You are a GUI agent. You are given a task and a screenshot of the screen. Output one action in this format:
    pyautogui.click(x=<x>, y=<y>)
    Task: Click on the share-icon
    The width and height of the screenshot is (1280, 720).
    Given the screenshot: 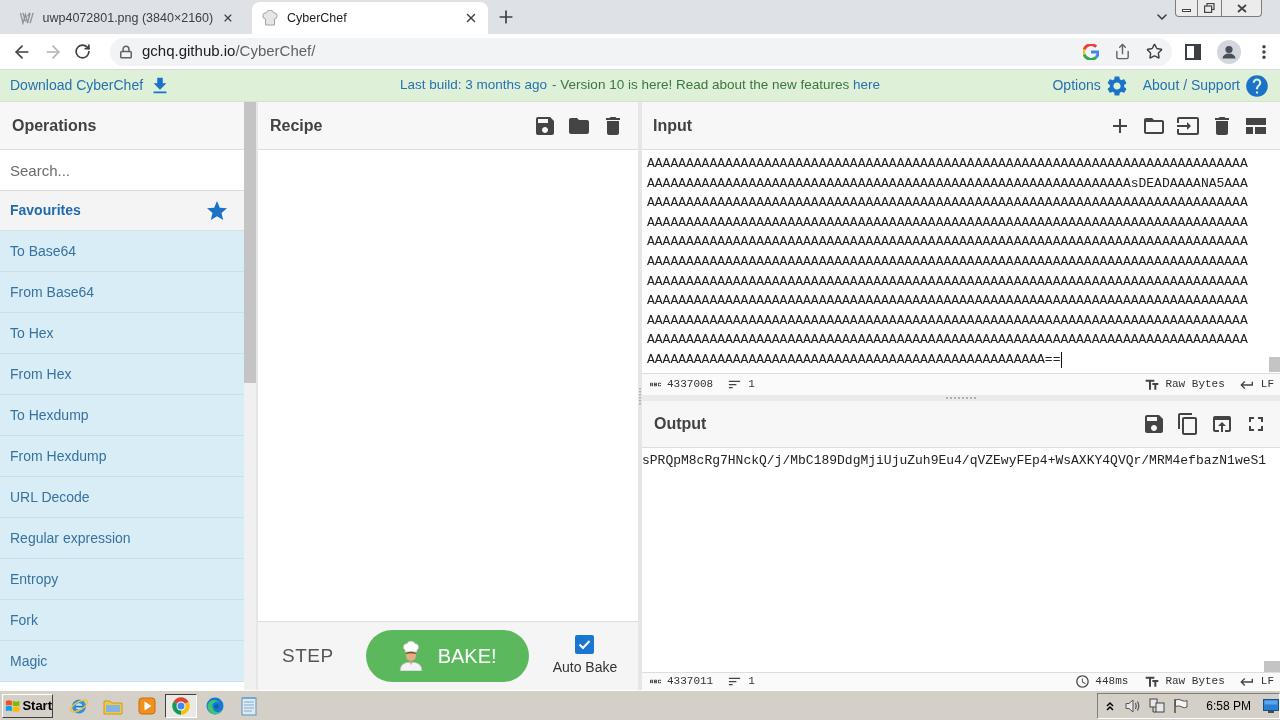 What is the action you would take?
    pyautogui.click(x=1122, y=51)
    